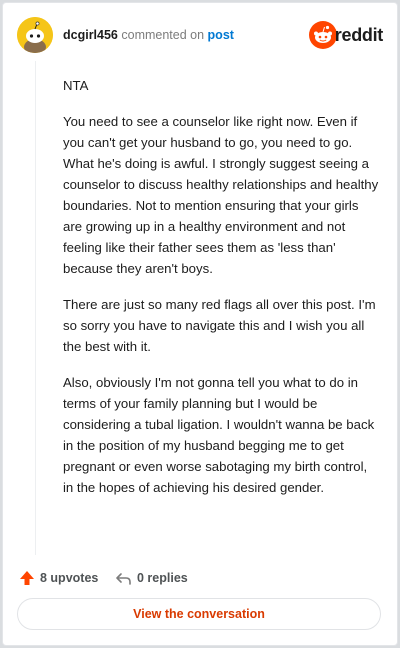 The height and width of the screenshot is (648, 400). I want to click on comment-footer: 8 upvotes 0 replies, so click(200, 578).